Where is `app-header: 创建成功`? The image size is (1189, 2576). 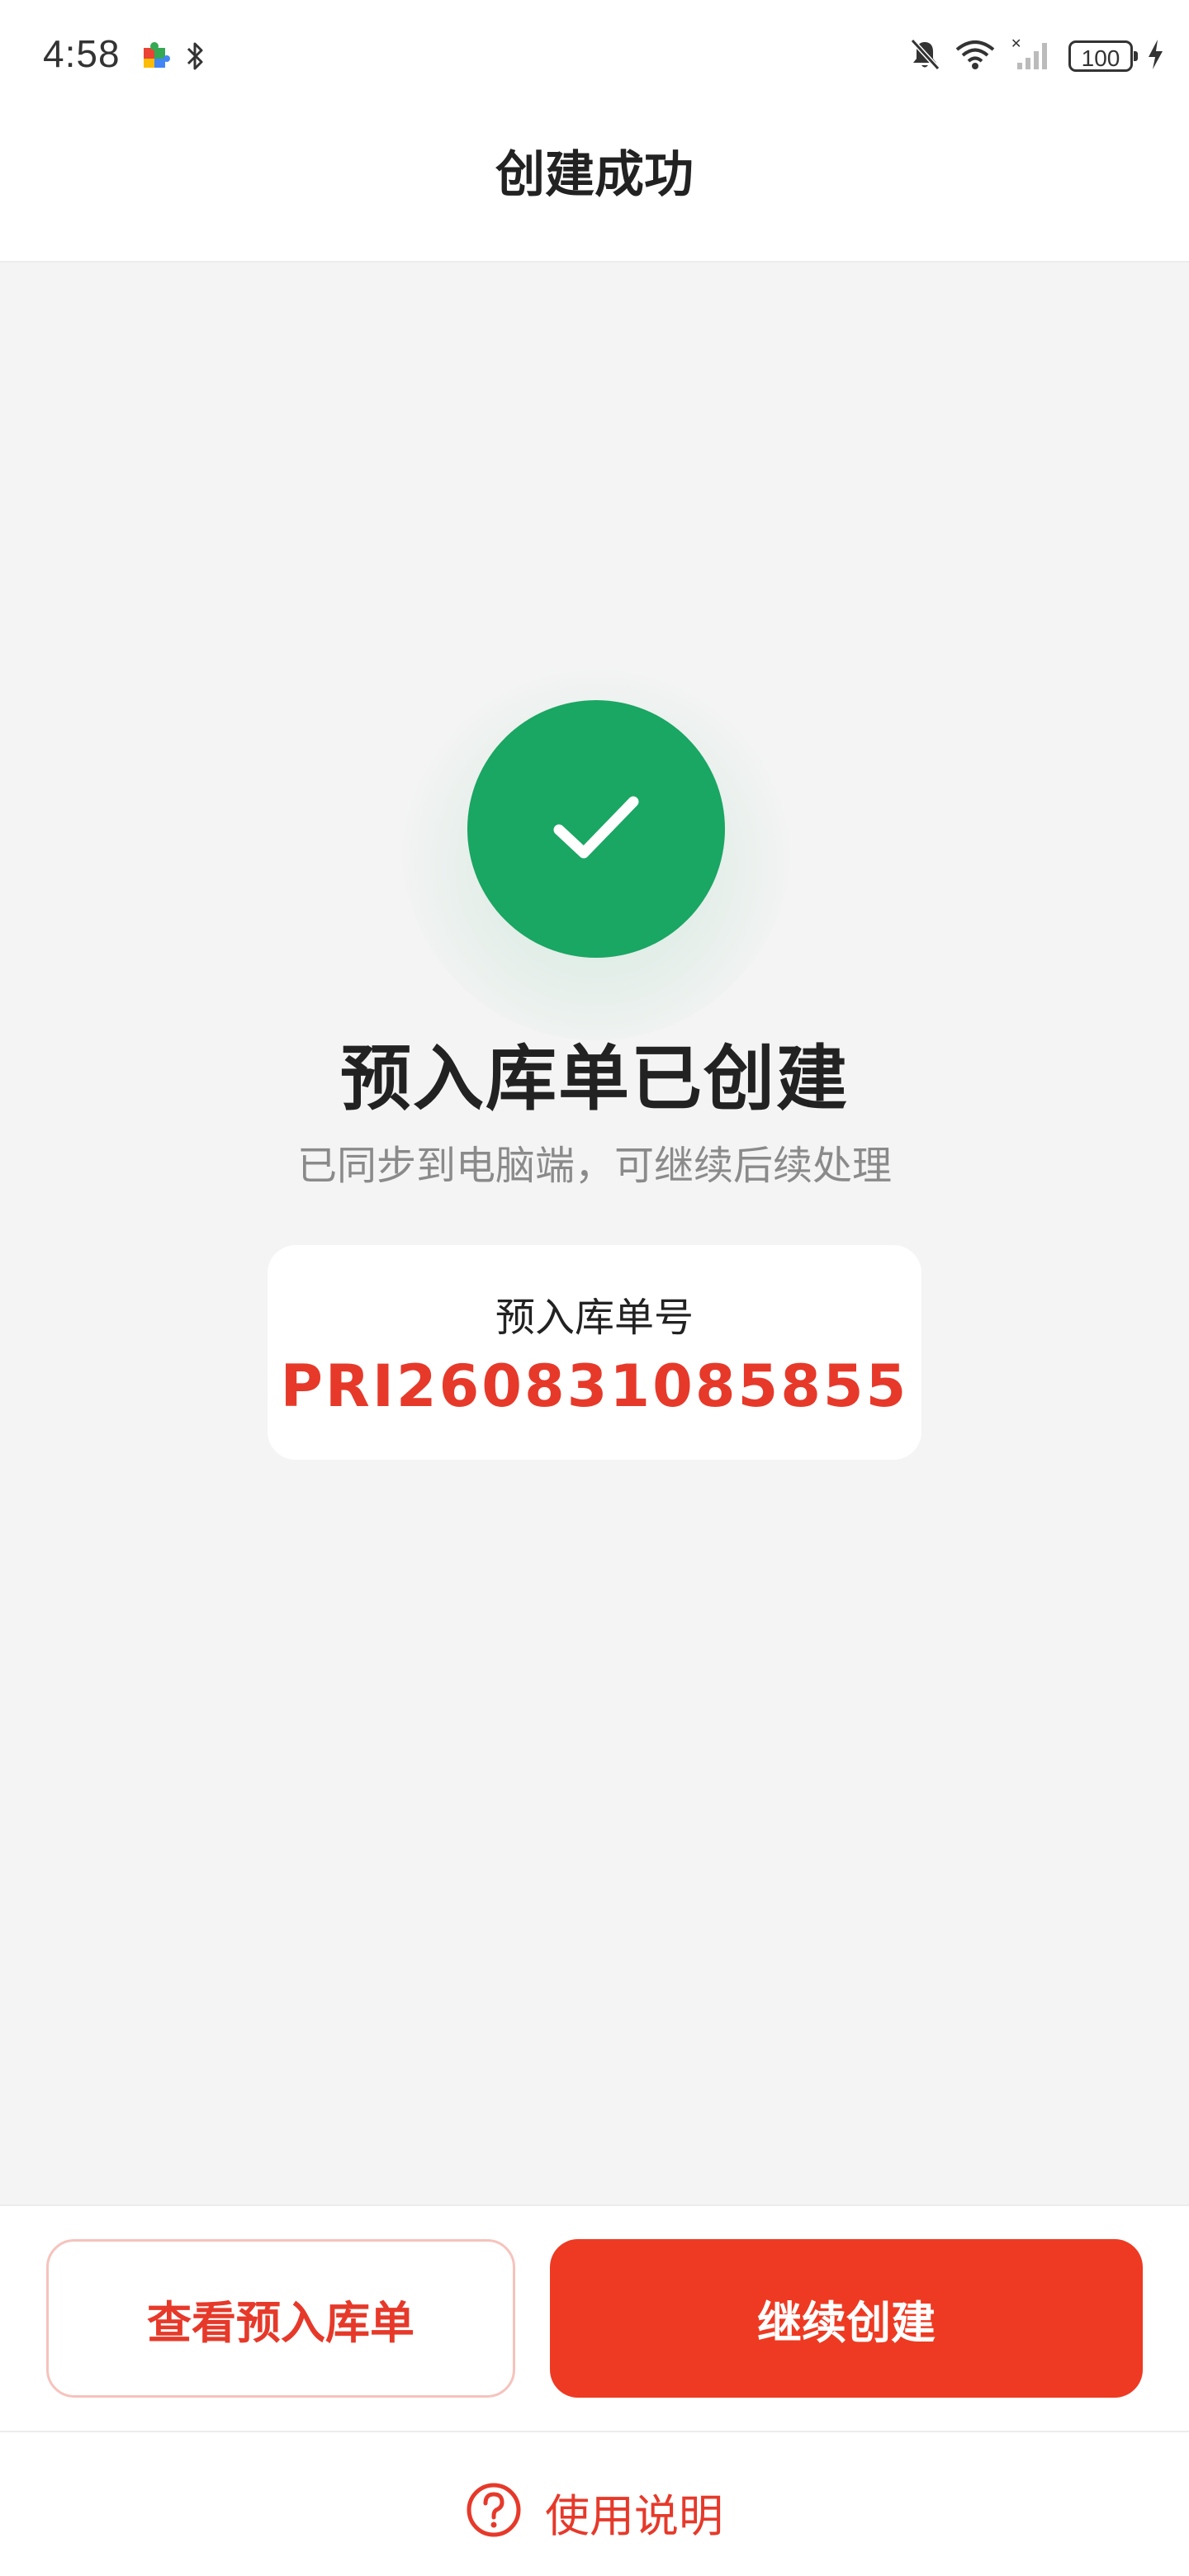 app-header: 创建成功 is located at coordinates (594, 187).